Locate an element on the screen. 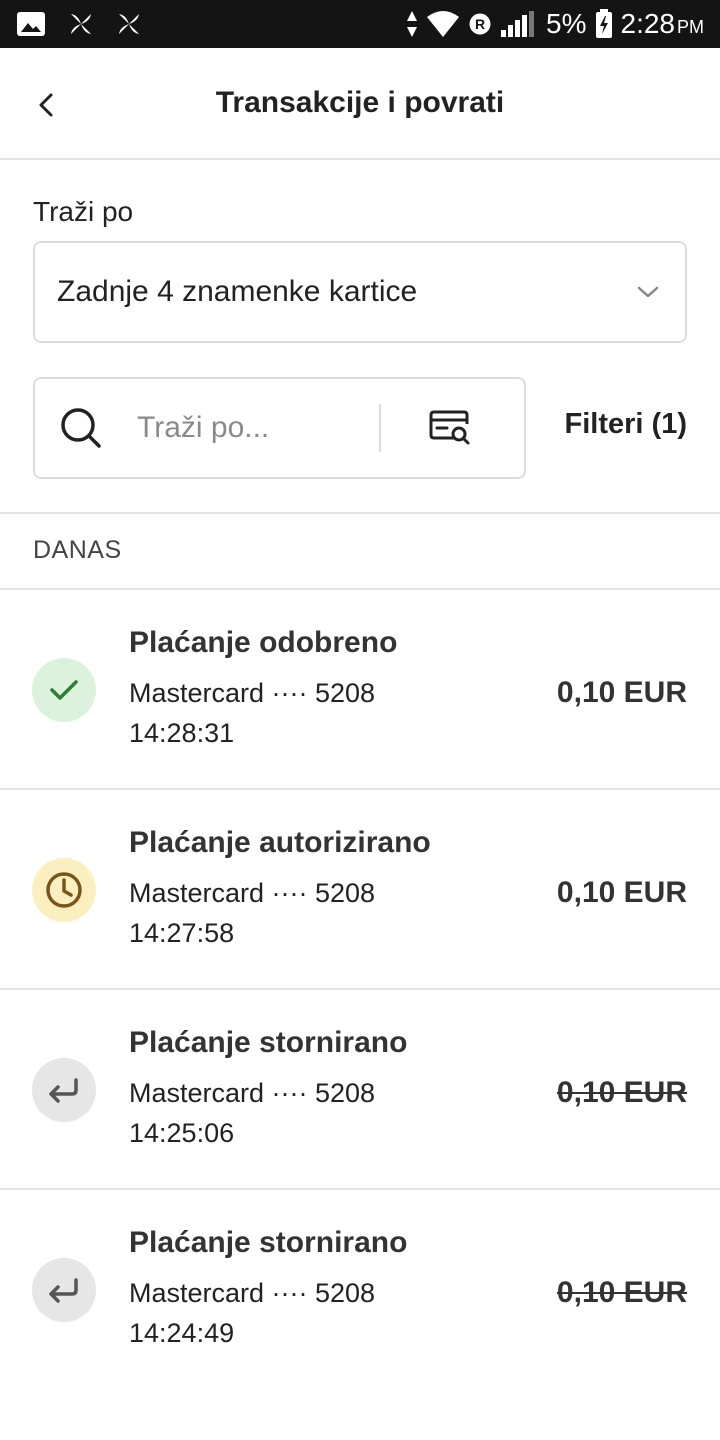 Image resolution: width=720 pixels, height=1440 pixels. svg-text: R is located at coordinates (480, 24).